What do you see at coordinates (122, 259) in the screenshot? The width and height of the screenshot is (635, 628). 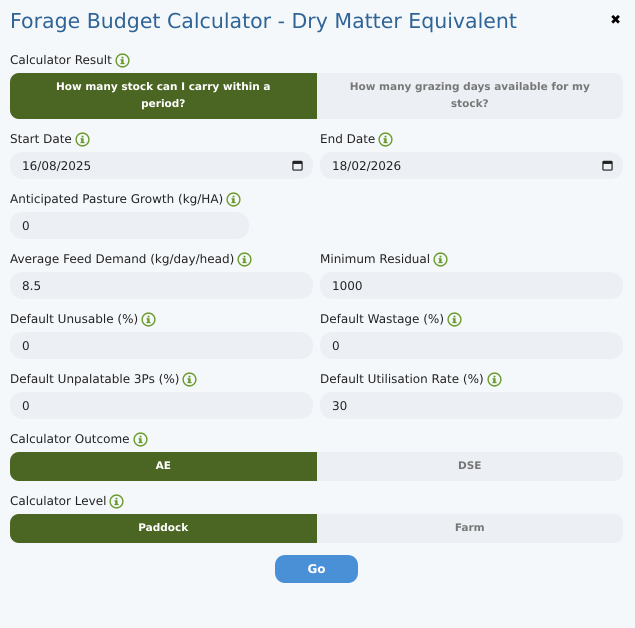 I see `field-label: Average Feed Demand (kg/day/head)` at bounding box center [122, 259].